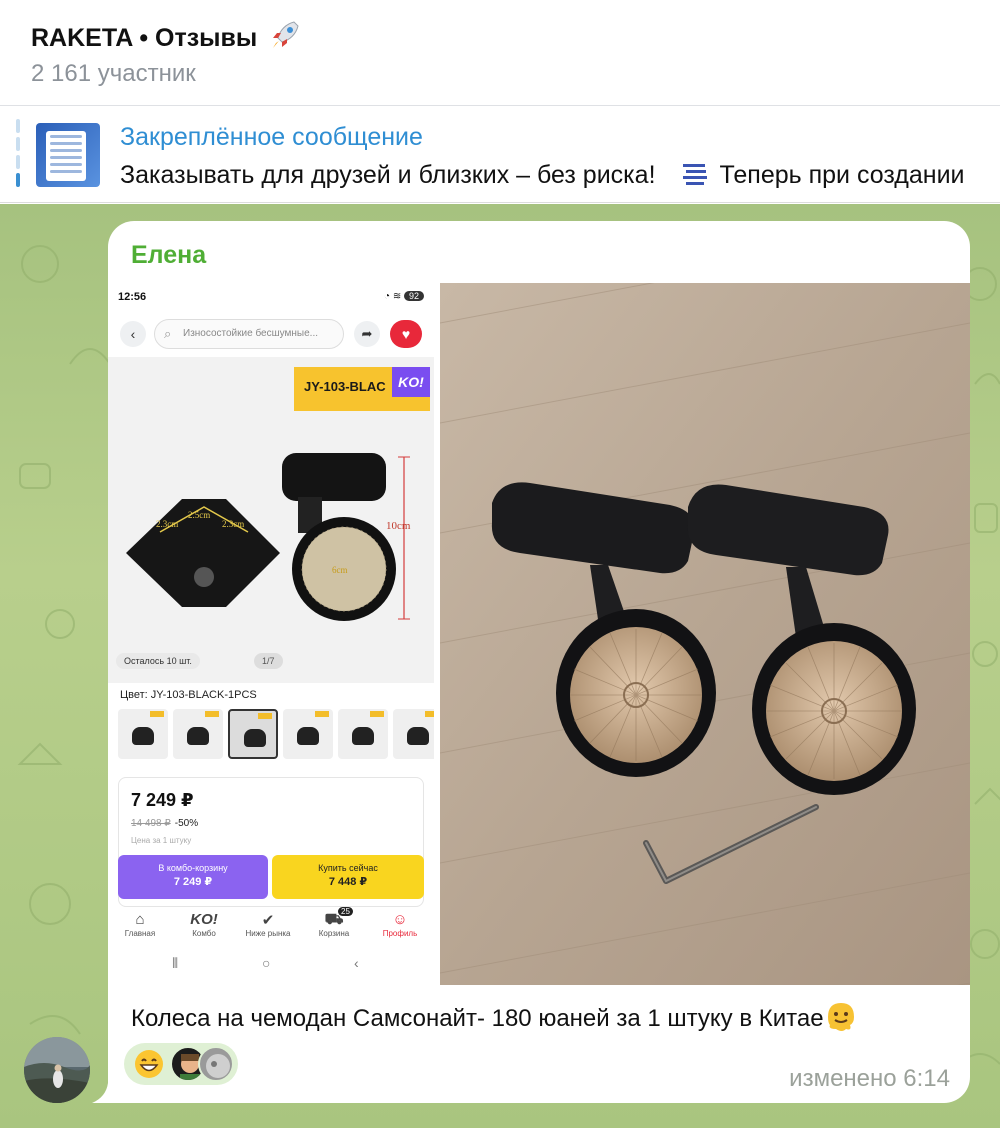 The height and width of the screenshot is (1128, 1000). I want to click on sender-name: Елена, so click(168, 255).